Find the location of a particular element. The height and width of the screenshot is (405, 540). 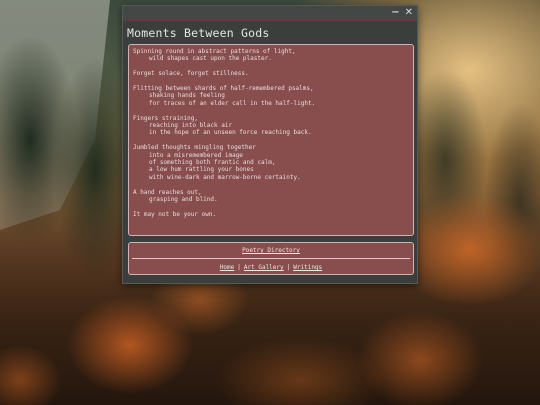

poem-line: Forget solace, forget stillness. is located at coordinates (191, 74).